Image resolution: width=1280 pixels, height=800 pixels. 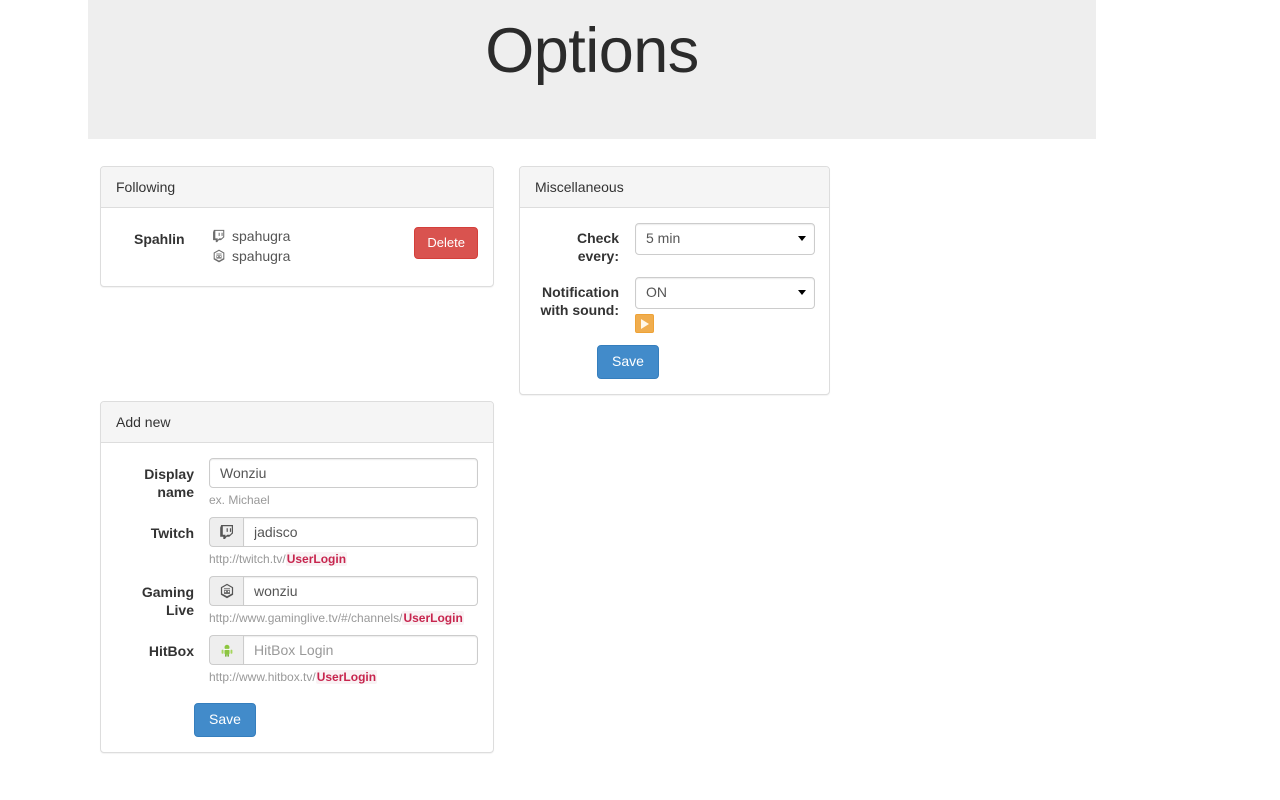 What do you see at coordinates (360, 591) in the screenshot?
I see `gaming-live-input` at bounding box center [360, 591].